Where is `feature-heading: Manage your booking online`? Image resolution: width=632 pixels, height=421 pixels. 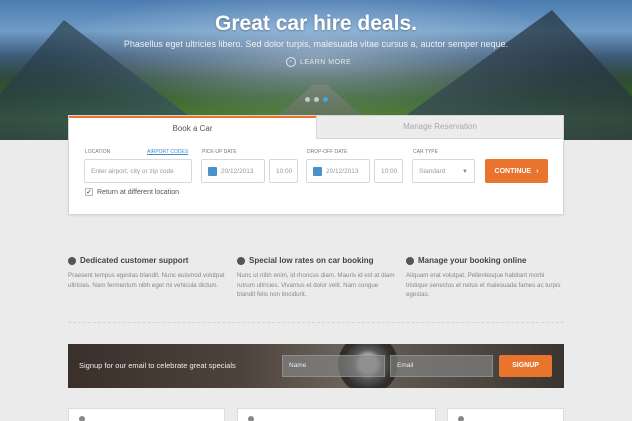
feature-heading: Manage your booking online is located at coordinates (486, 260).